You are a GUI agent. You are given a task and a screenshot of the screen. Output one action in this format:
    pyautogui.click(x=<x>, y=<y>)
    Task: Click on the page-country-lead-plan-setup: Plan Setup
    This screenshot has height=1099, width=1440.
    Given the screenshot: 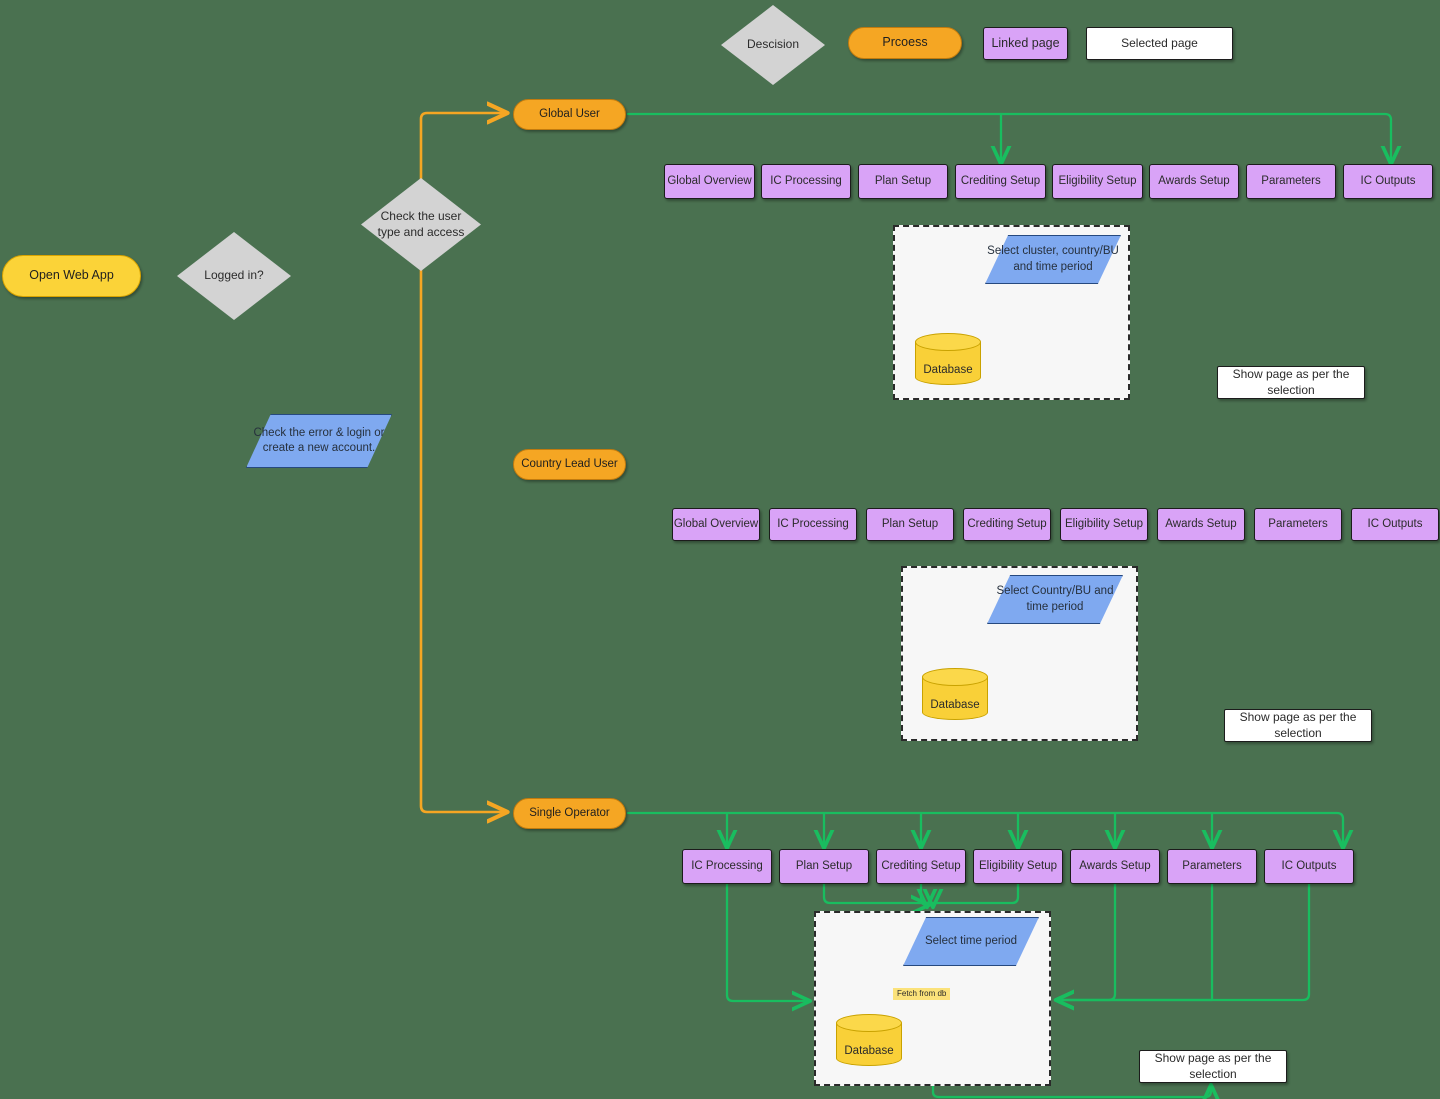 What is the action you would take?
    pyautogui.click(x=910, y=524)
    